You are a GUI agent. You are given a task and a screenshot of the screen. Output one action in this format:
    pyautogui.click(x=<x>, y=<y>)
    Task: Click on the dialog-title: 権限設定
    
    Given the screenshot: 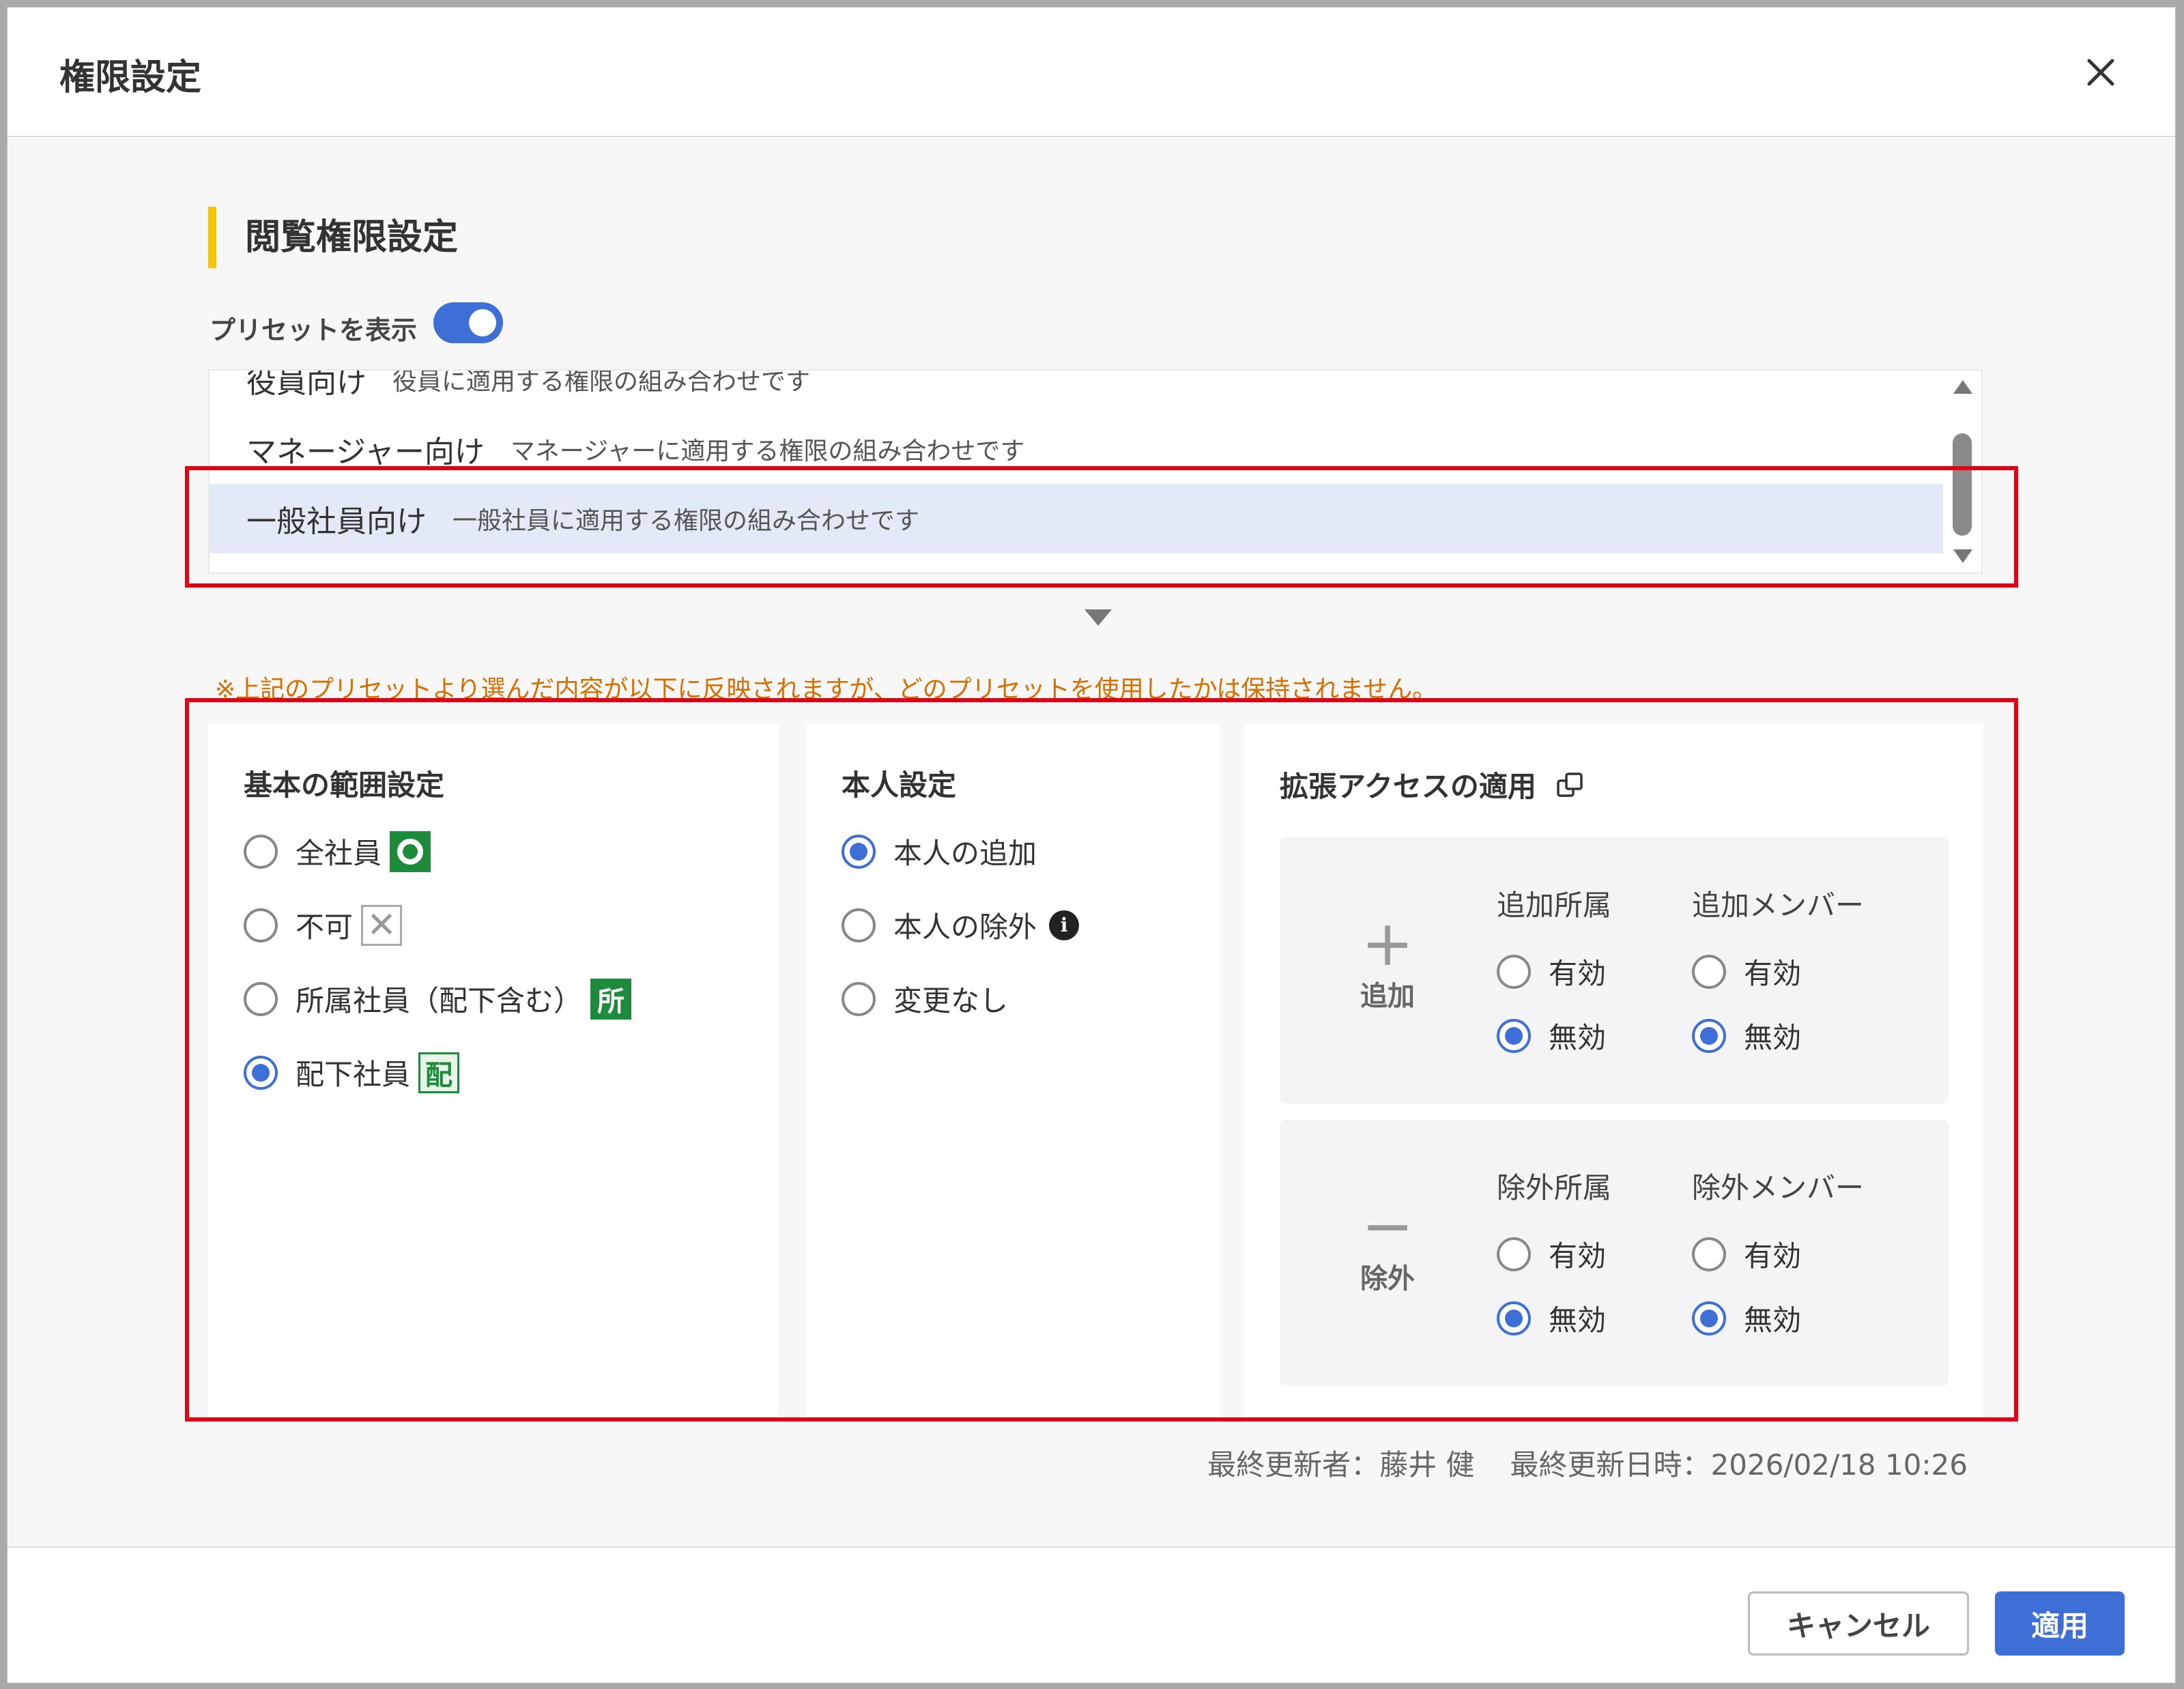 What is the action you would take?
    pyautogui.click(x=130, y=77)
    